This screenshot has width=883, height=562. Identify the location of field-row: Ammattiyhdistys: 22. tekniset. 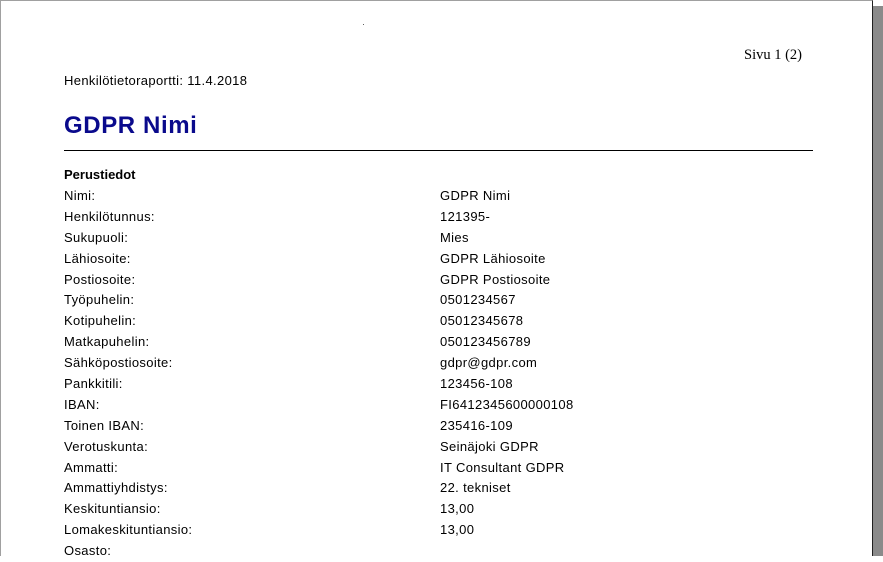
(444, 488).